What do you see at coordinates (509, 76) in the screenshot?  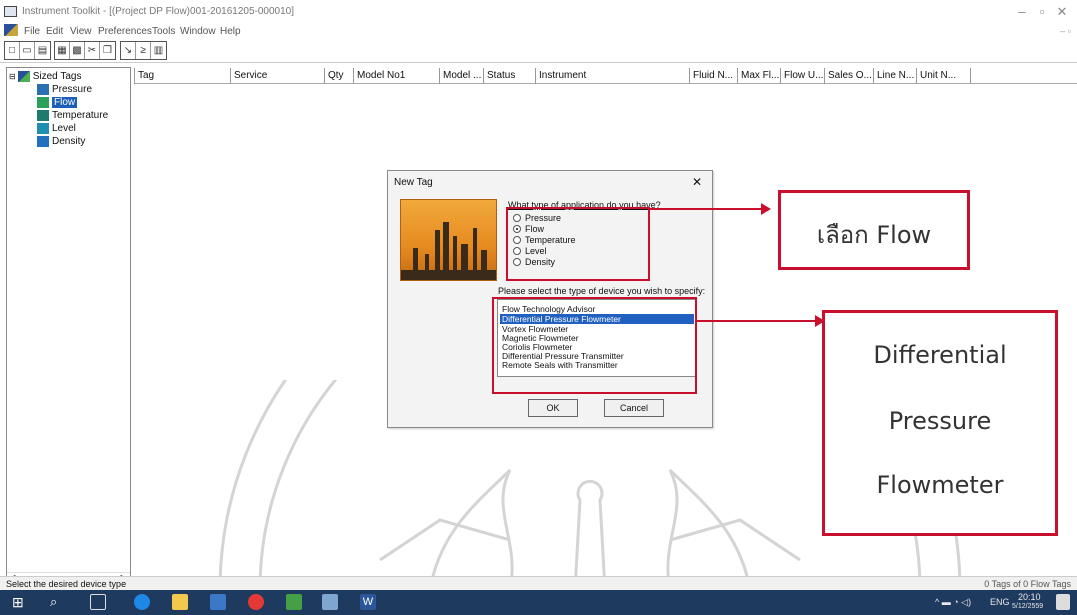 I see `column-header: Status` at bounding box center [509, 76].